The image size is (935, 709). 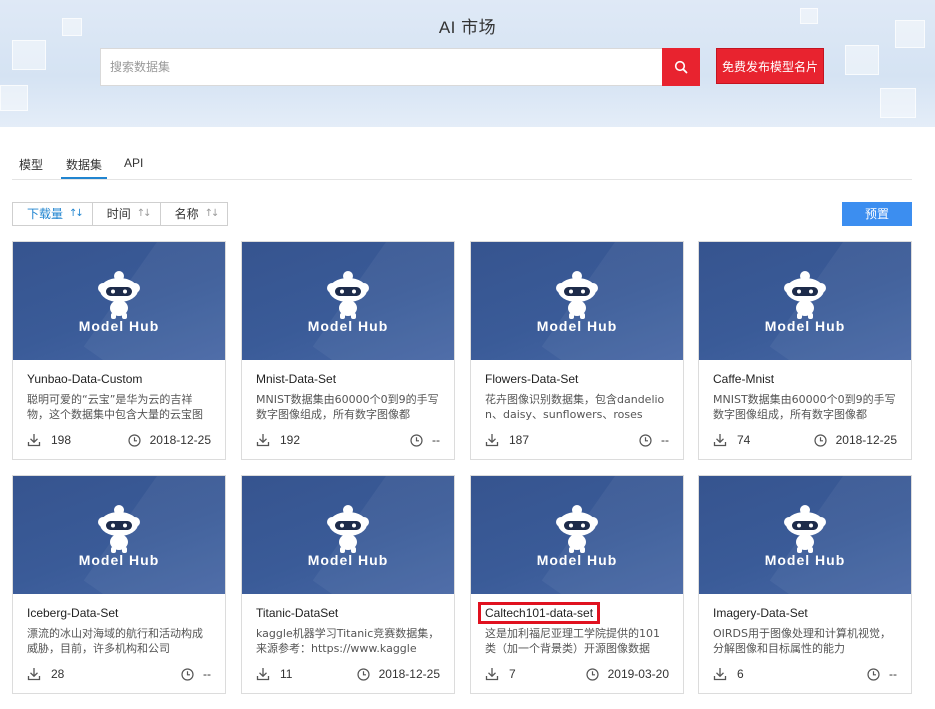 I want to click on page-title: AI 市场, so click(x=467, y=27).